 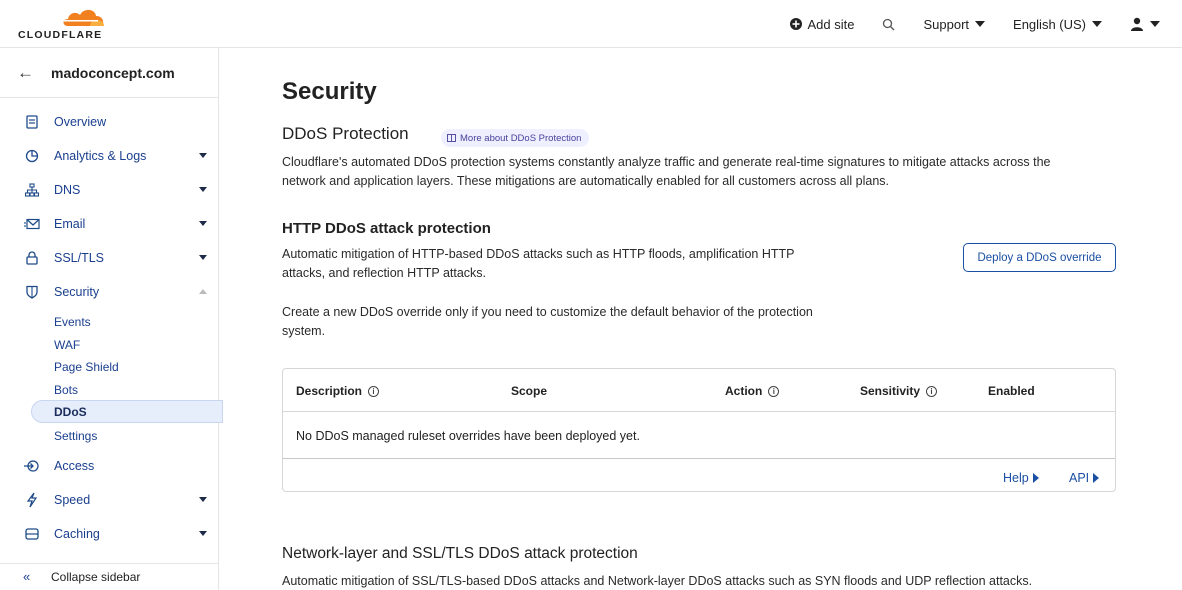 What do you see at coordinates (1021, 478) in the screenshot?
I see `help-link: Help` at bounding box center [1021, 478].